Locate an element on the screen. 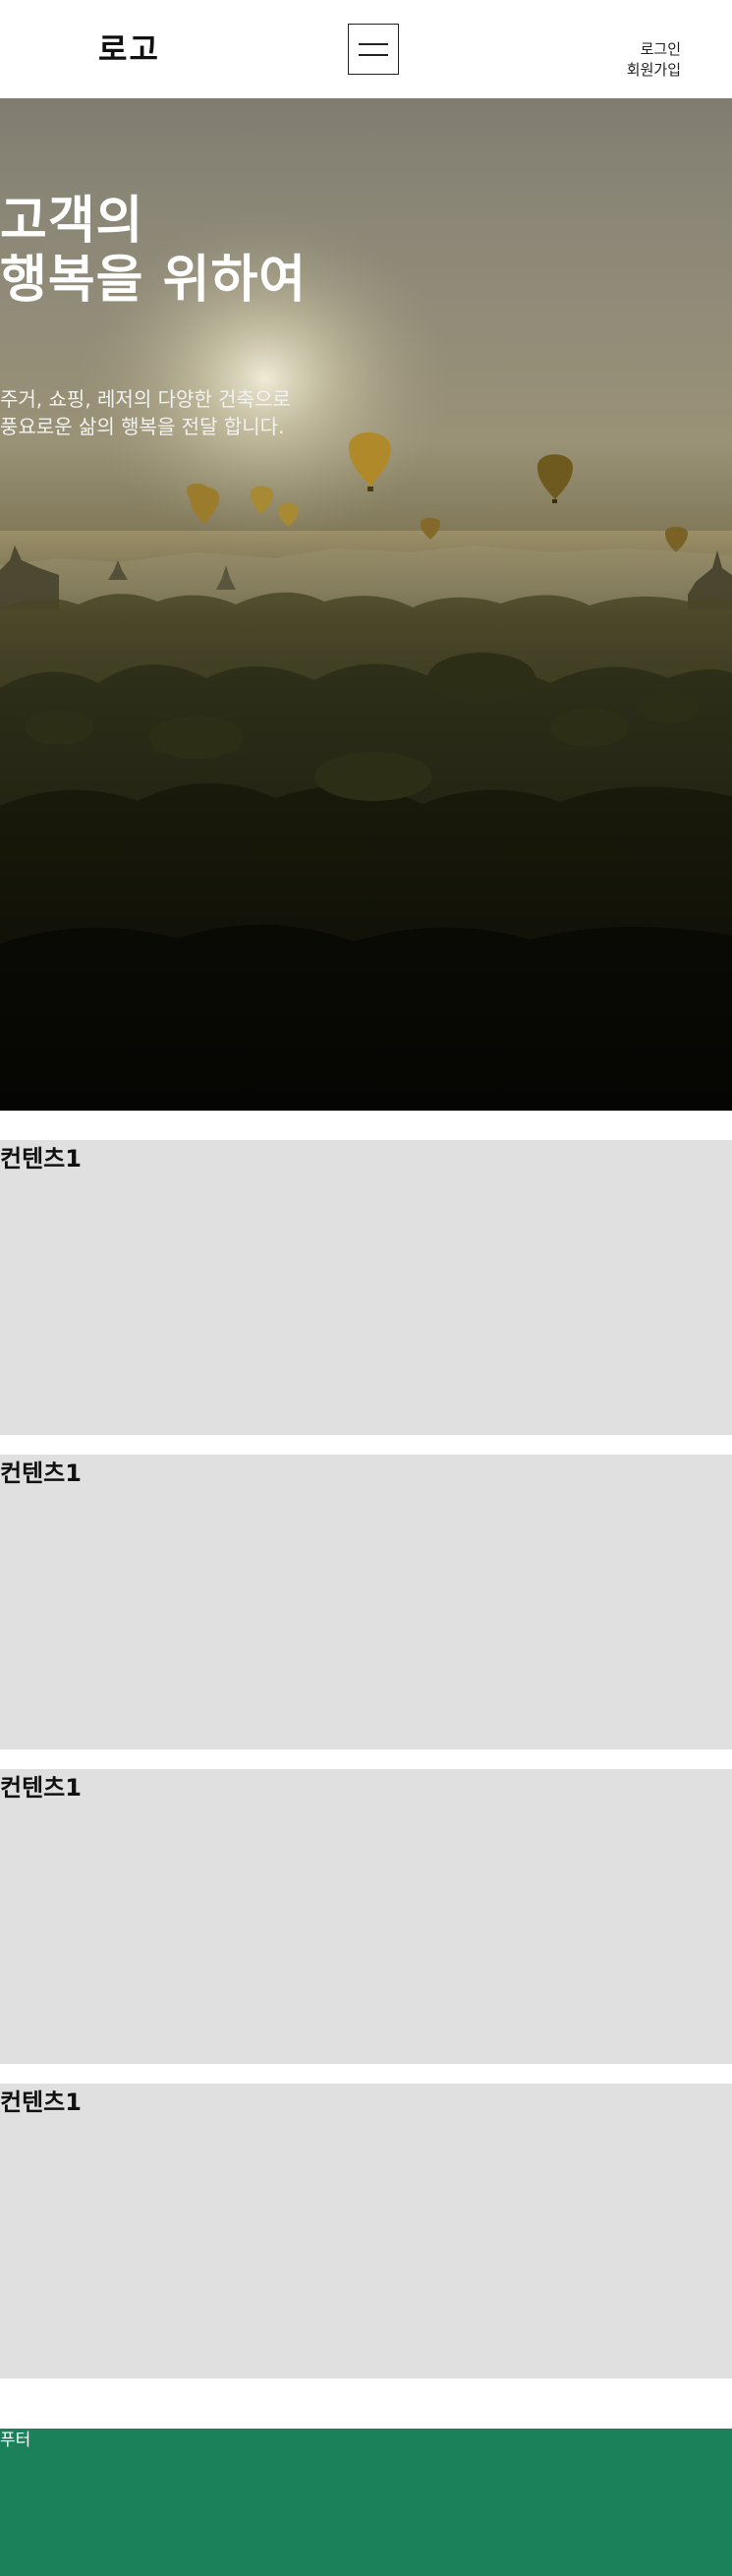 This screenshot has height=2576, width=732. hero-subtitle-line1: 주거, 쇼핑, 레저의 다양한 건축으로 is located at coordinates (145, 399).